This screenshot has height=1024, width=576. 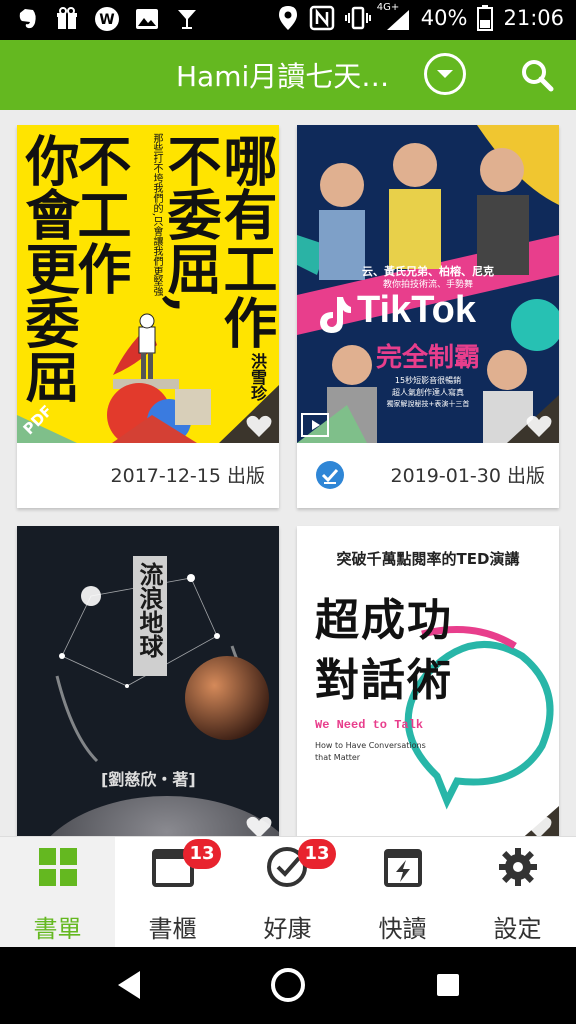 What do you see at coordinates (416, 310) in the screenshot?
I see `cover-title: TikTok` at bounding box center [416, 310].